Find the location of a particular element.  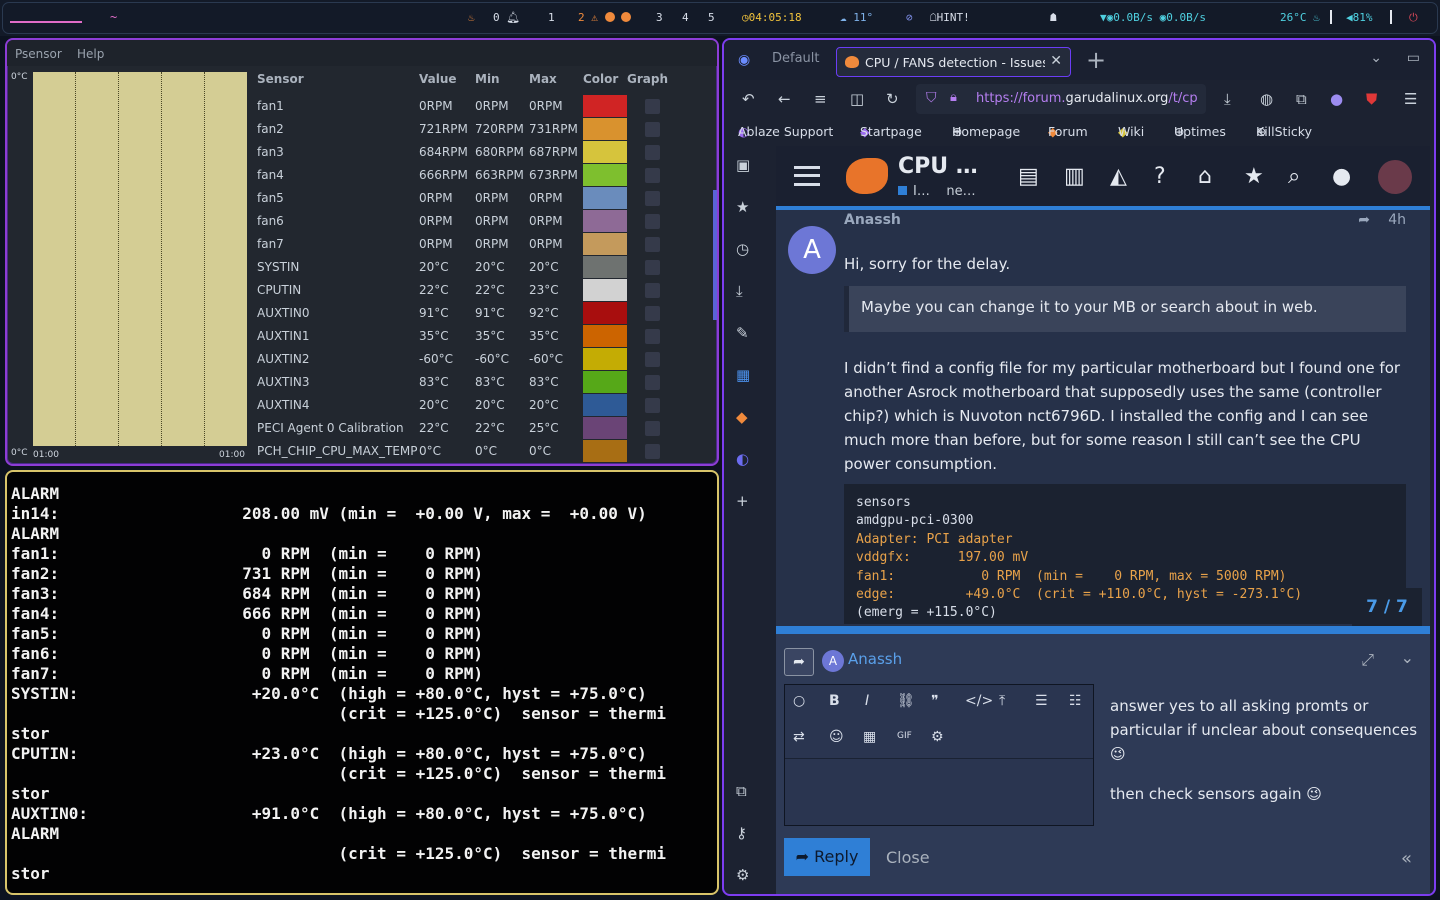

col-header-color: Color is located at coordinates (600, 79).